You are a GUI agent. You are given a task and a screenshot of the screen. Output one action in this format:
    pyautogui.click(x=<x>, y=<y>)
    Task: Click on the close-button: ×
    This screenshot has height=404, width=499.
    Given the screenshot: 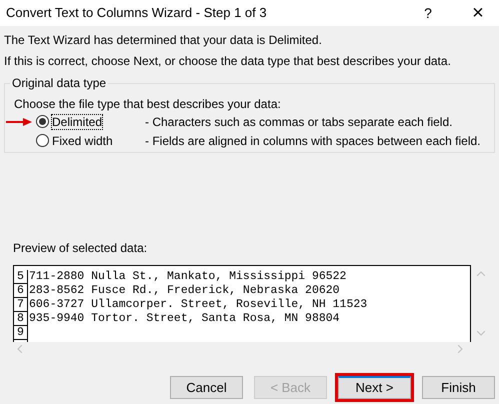 What is the action you would take?
    pyautogui.click(x=478, y=13)
    